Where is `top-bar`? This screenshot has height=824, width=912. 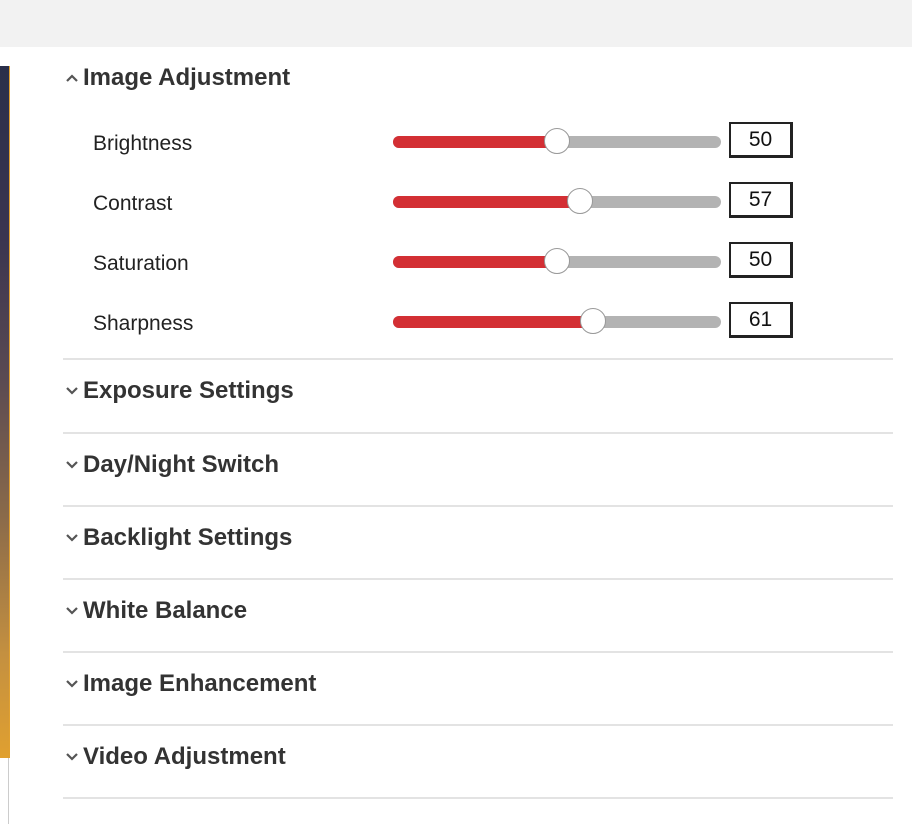
top-bar is located at coordinates (456, 23).